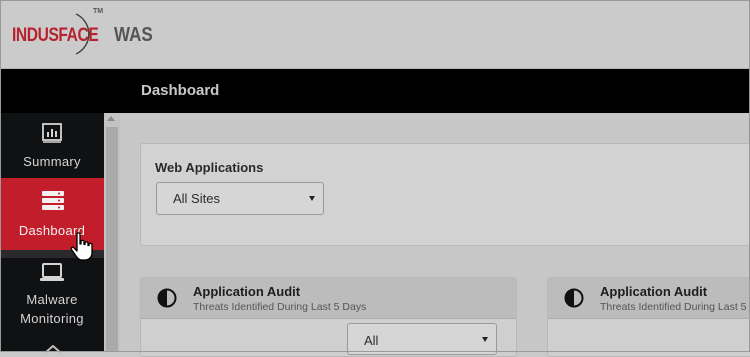 This screenshot has width=750, height=357. Describe the element at coordinates (52, 145) in the screenshot. I see `sidebar-item-summary: Summary` at that location.